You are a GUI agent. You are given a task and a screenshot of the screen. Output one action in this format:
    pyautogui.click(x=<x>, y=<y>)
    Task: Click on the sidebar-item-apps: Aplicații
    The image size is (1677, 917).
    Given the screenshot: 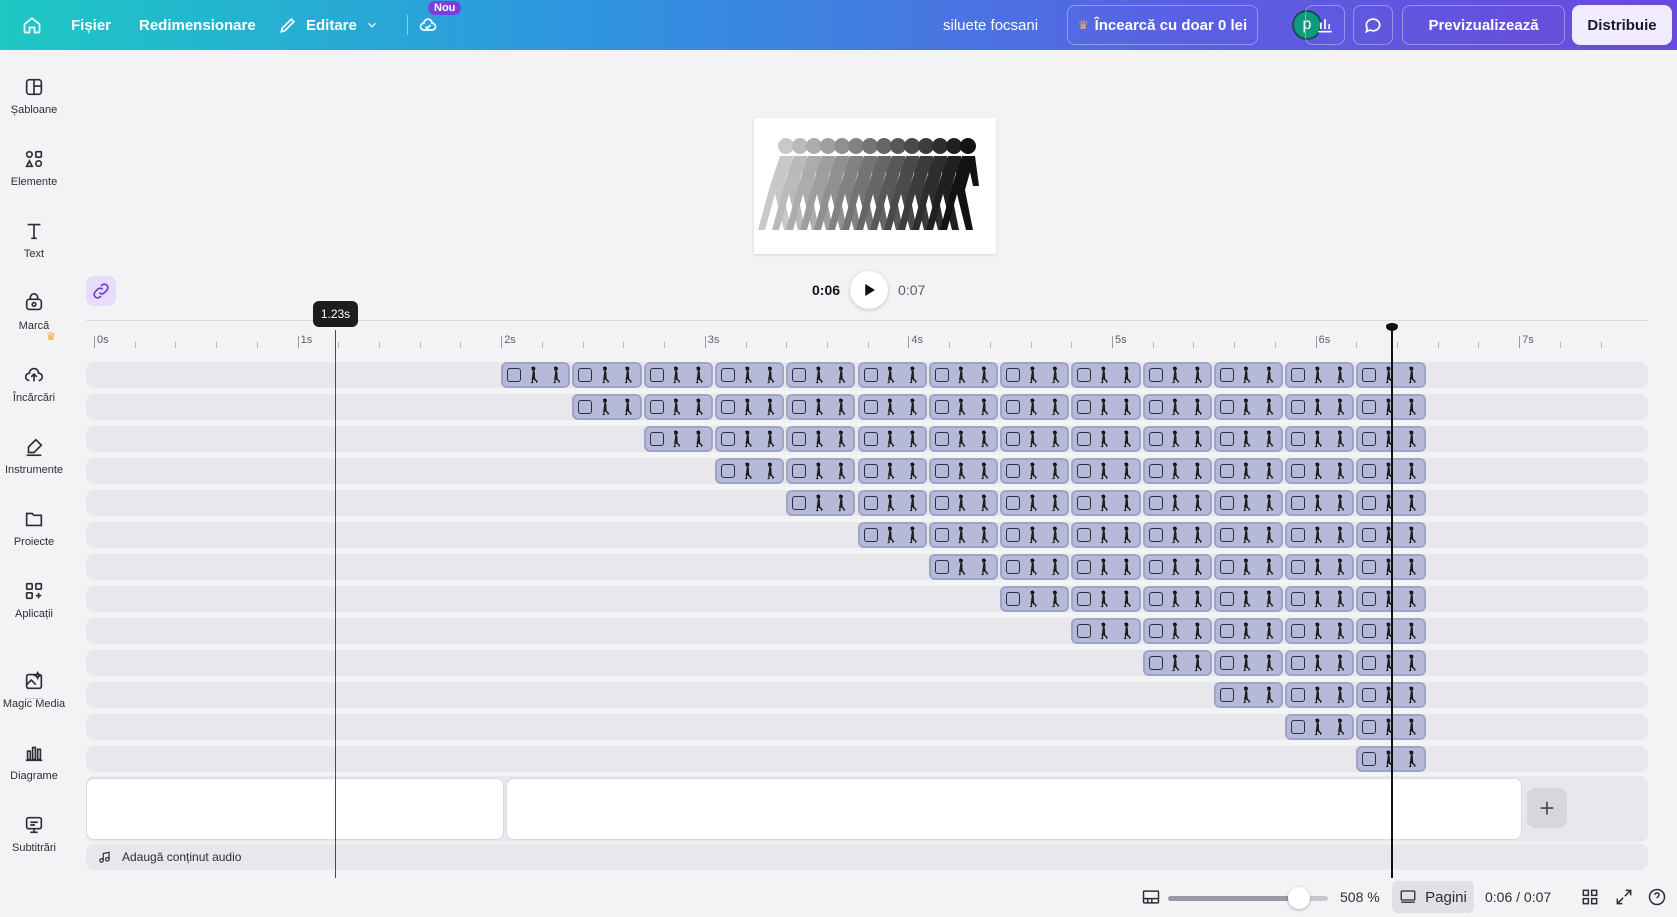 What is the action you would take?
    pyautogui.click(x=34, y=613)
    